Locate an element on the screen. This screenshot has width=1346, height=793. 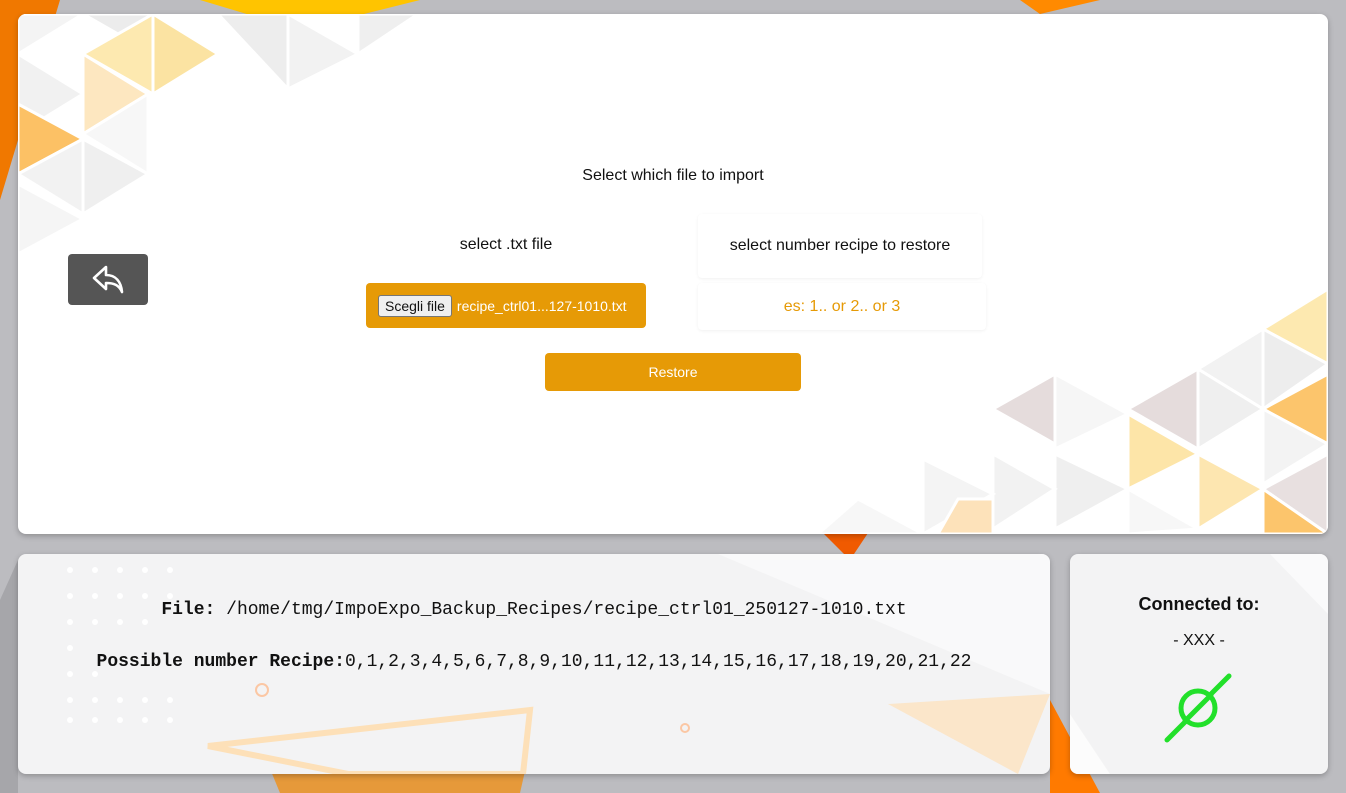
file-label: File: is located at coordinates (188, 610).